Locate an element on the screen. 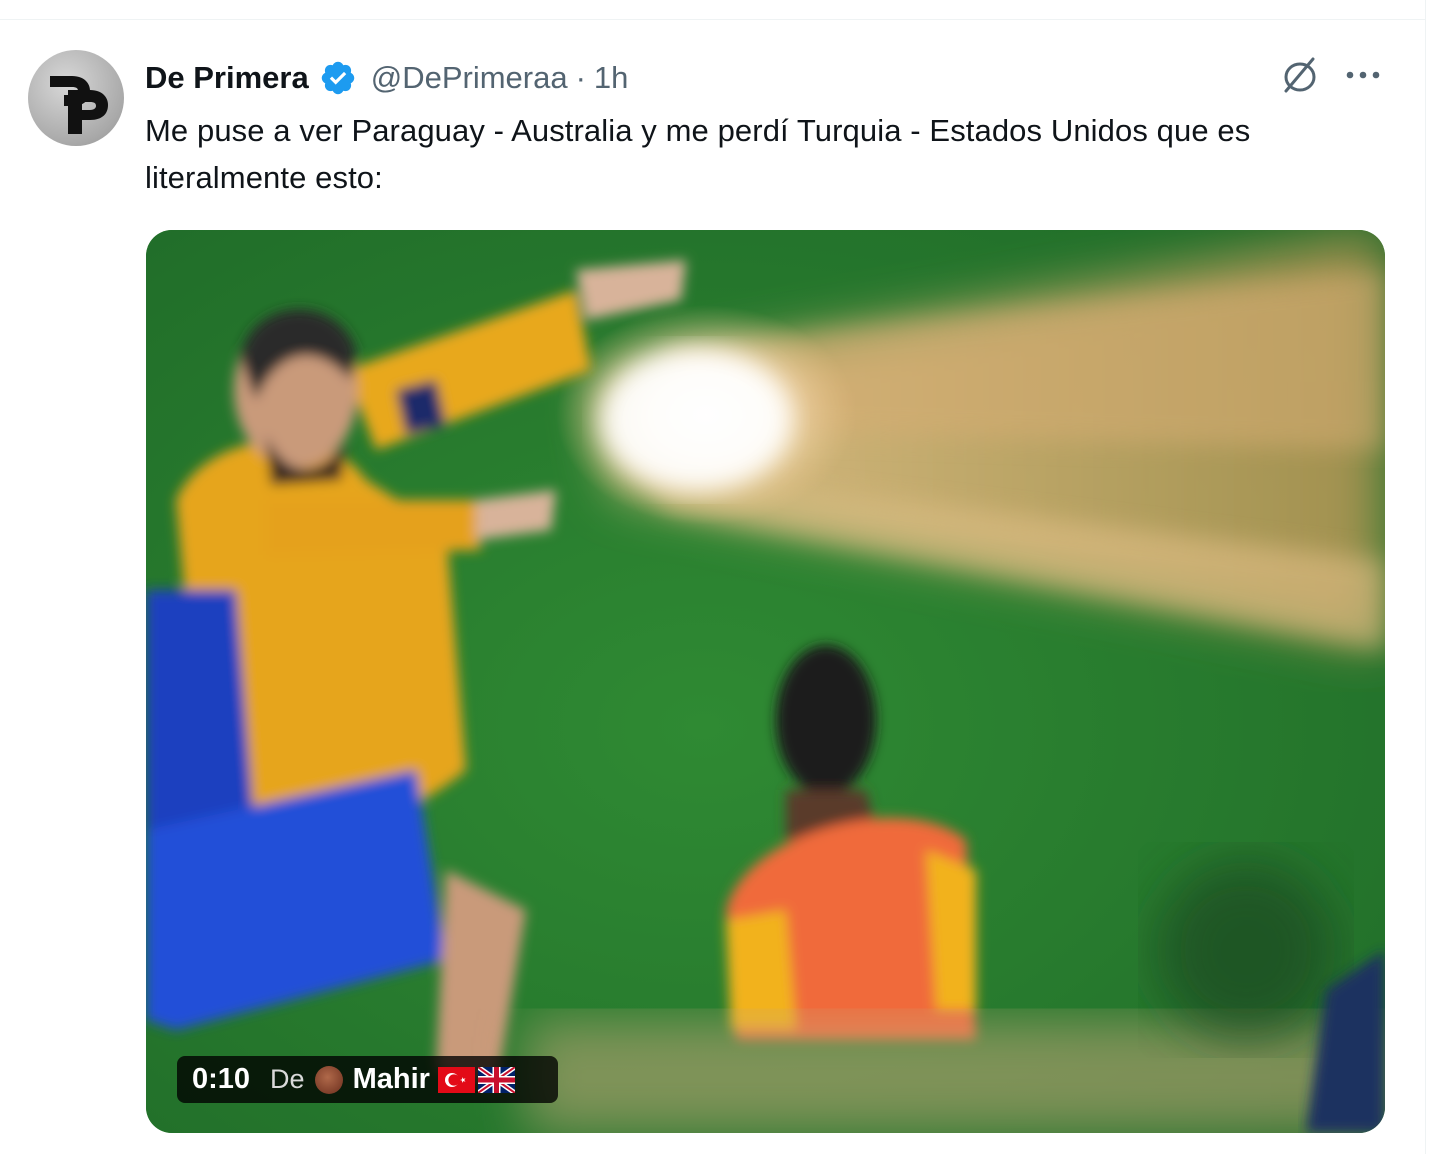  dp-logo-icon is located at coordinates (79, 105).